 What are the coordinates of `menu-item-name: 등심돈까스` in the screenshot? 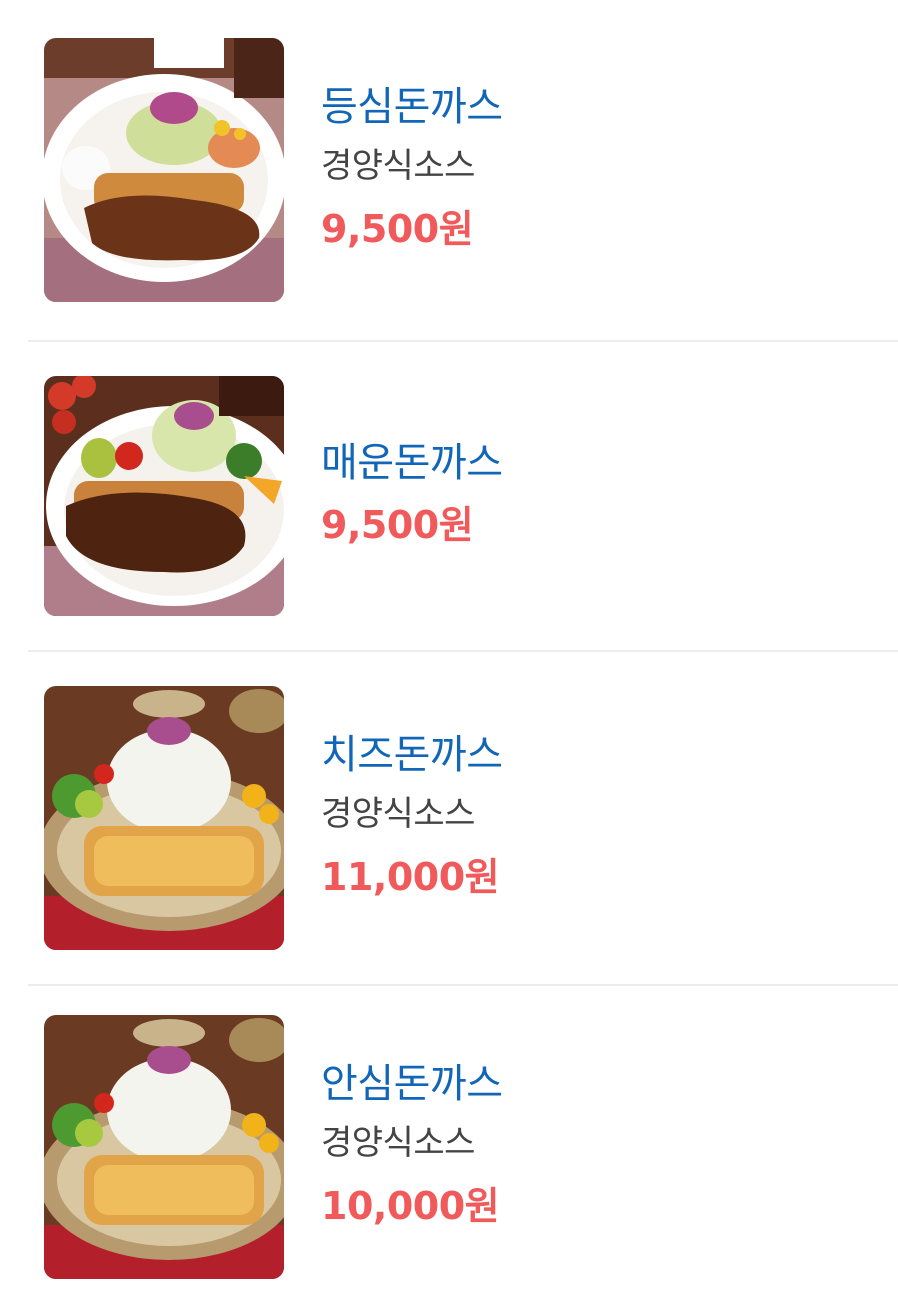 It's located at (412, 107).